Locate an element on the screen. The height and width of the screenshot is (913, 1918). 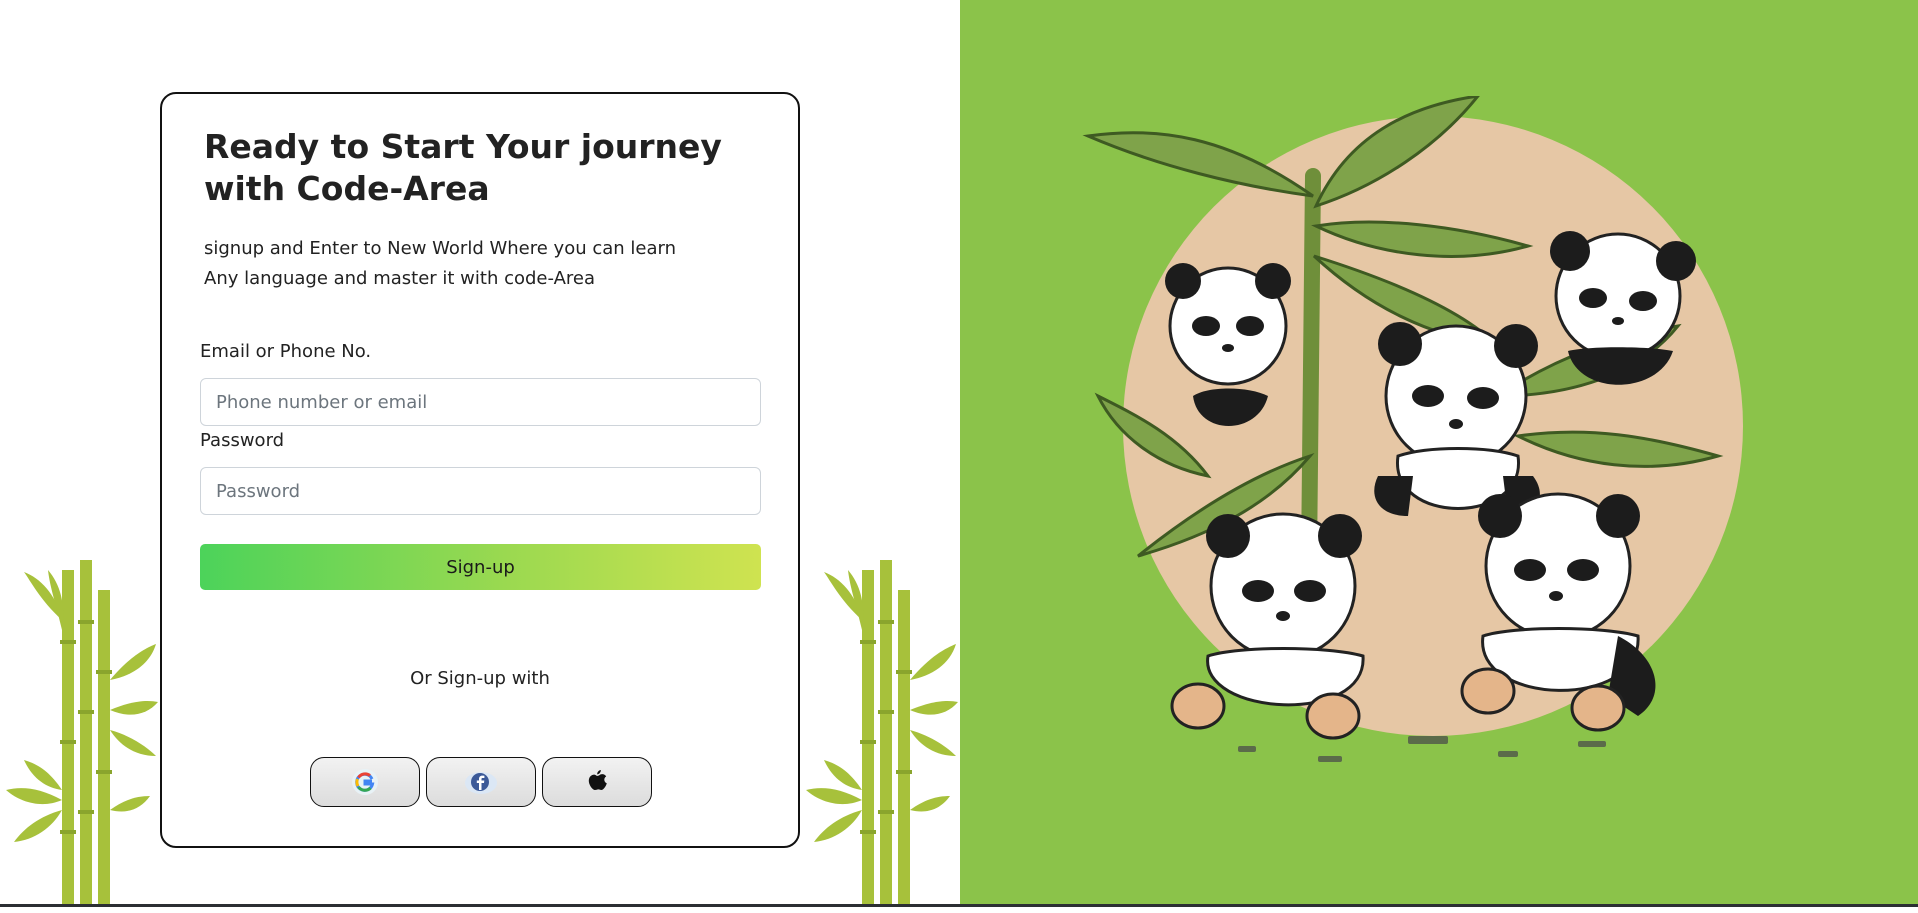
apple-icon is located at coordinates (597, 780).